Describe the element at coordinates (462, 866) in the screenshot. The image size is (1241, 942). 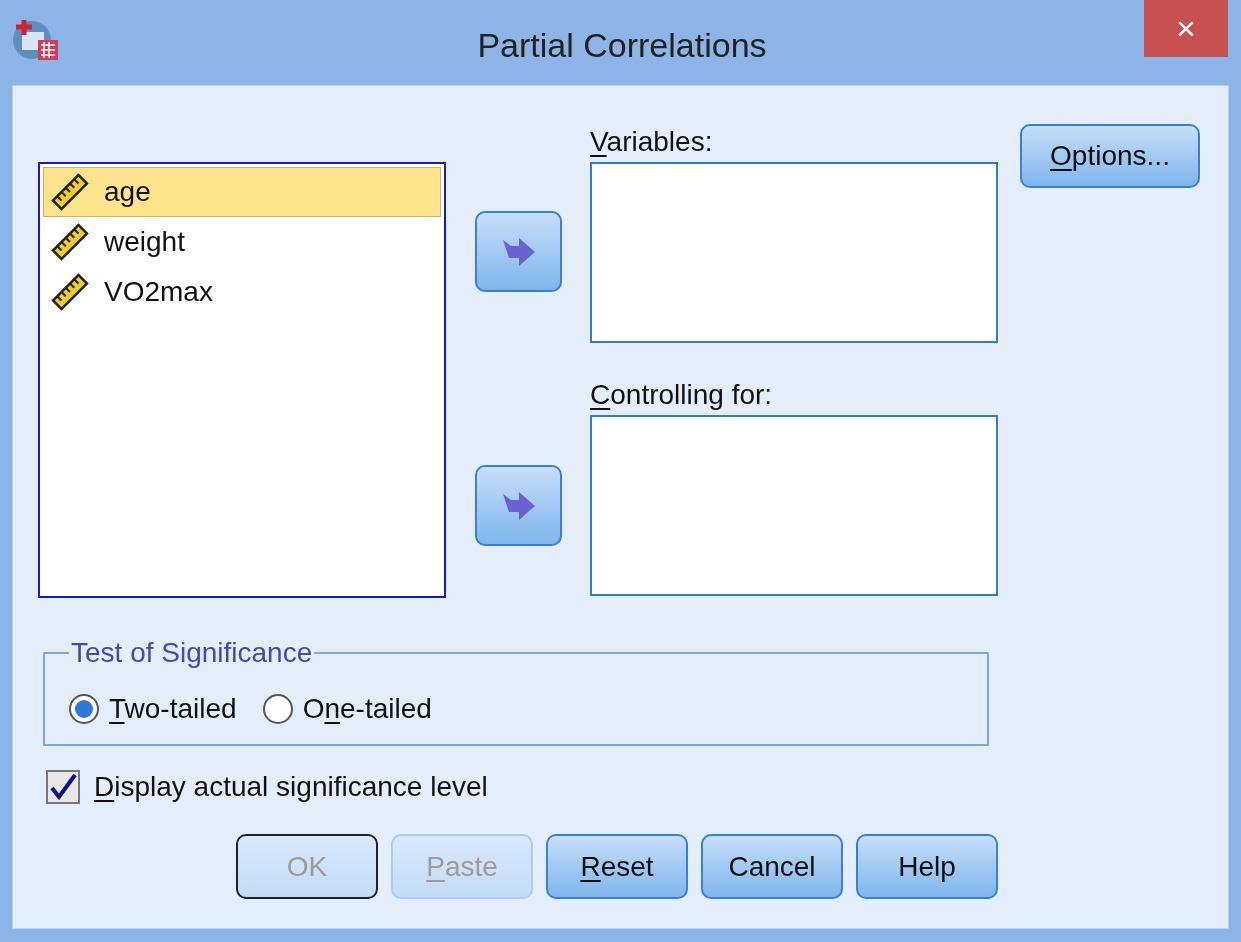
I see `dialog-button: Paste` at that location.